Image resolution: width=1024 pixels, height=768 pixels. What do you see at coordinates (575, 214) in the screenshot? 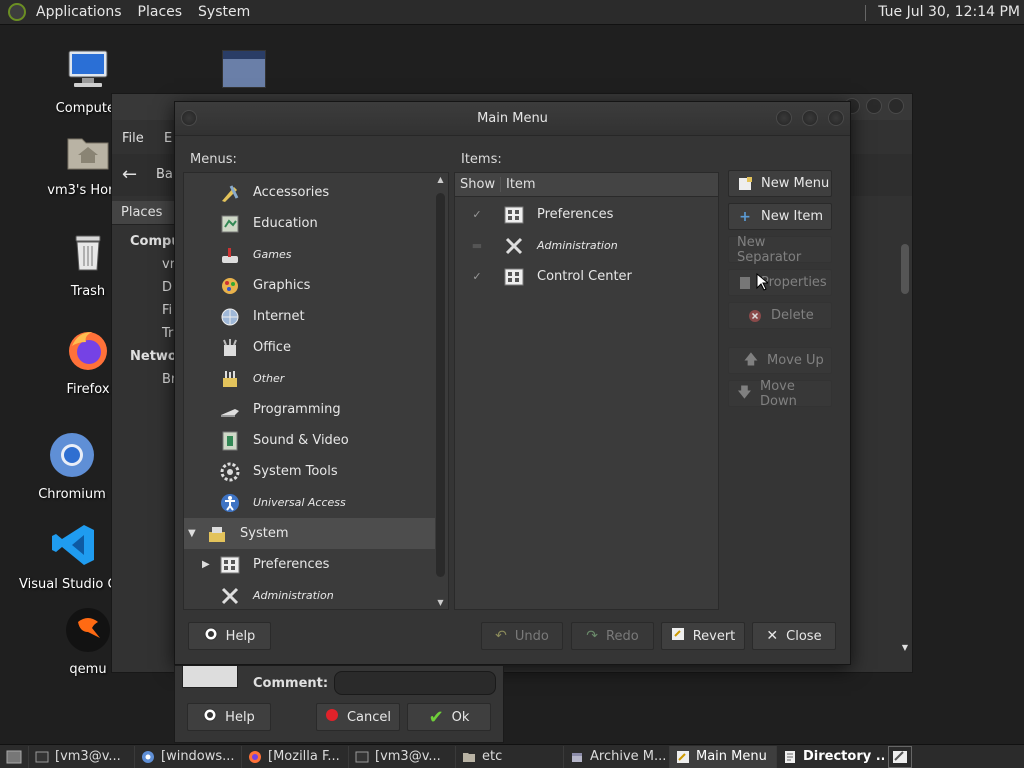
I see `item-label: Preferences` at bounding box center [575, 214].